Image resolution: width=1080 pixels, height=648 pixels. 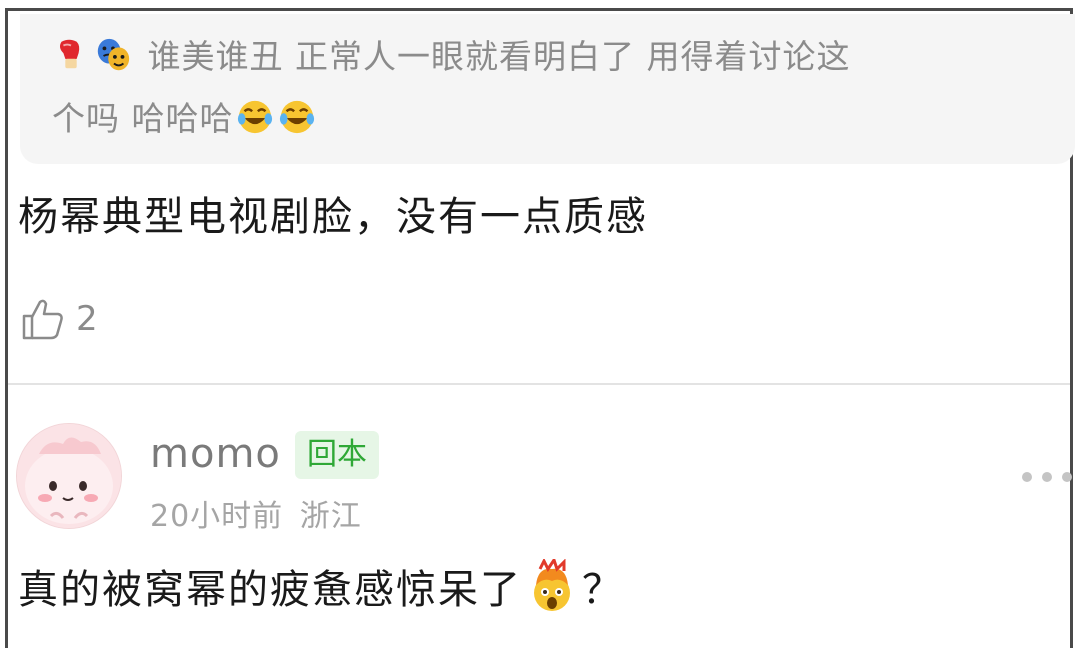 I want to click on reply-text-main: 真的被窝幂的疲惫感惊呆了, so click(x=270, y=590).